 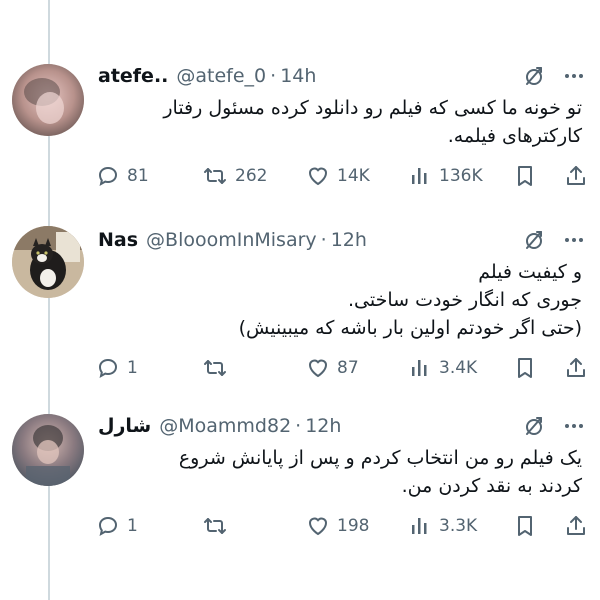 What do you see at coordinates (353, 526) in the screenshot?
I see `like-count: 198` at bounding box center [353, 526].